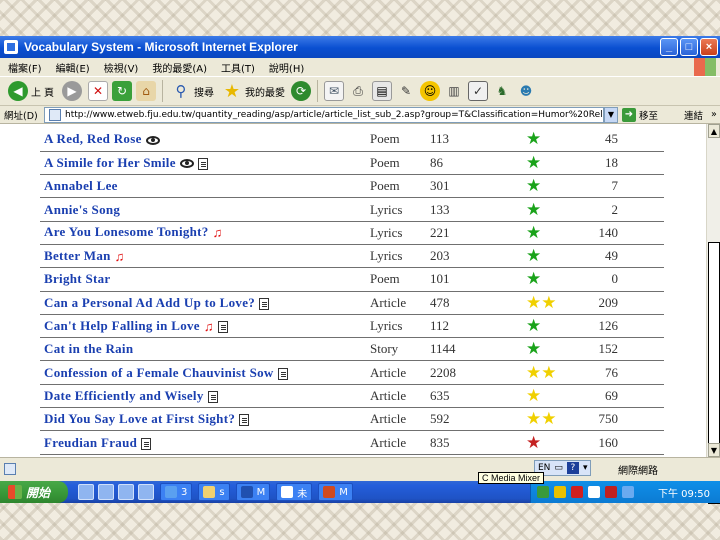  I want to click on print-icon: ⎙, so click(358, 91).